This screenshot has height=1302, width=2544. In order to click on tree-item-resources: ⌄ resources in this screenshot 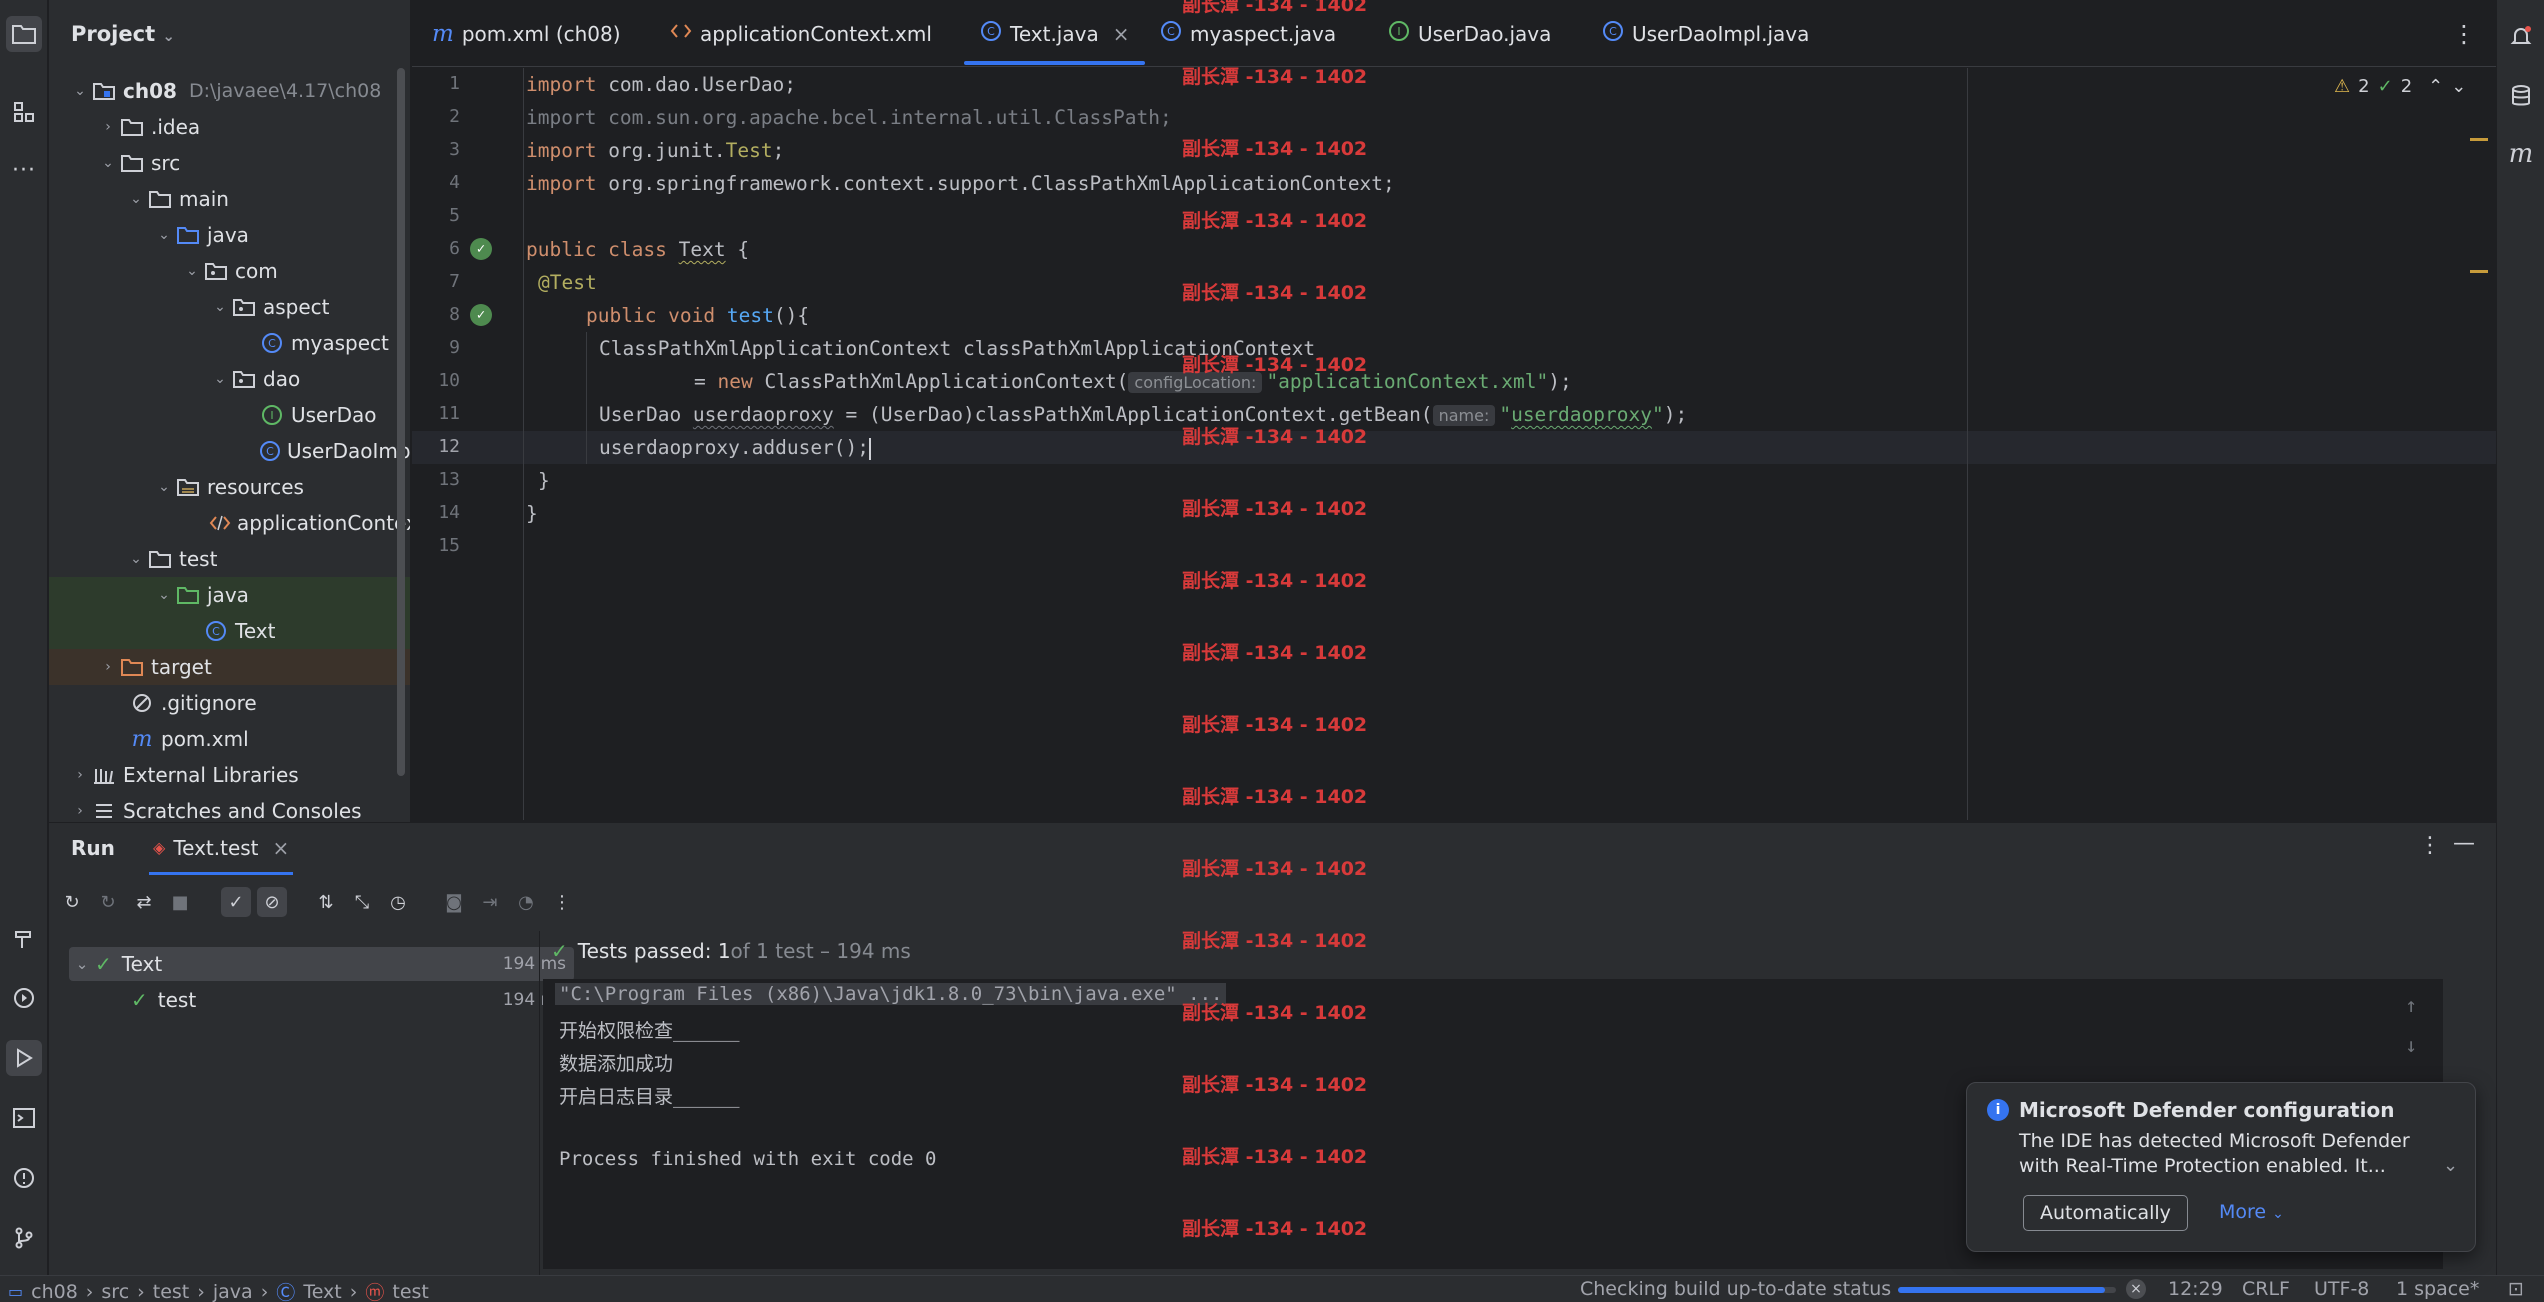, I will do `click(229, 487)`.